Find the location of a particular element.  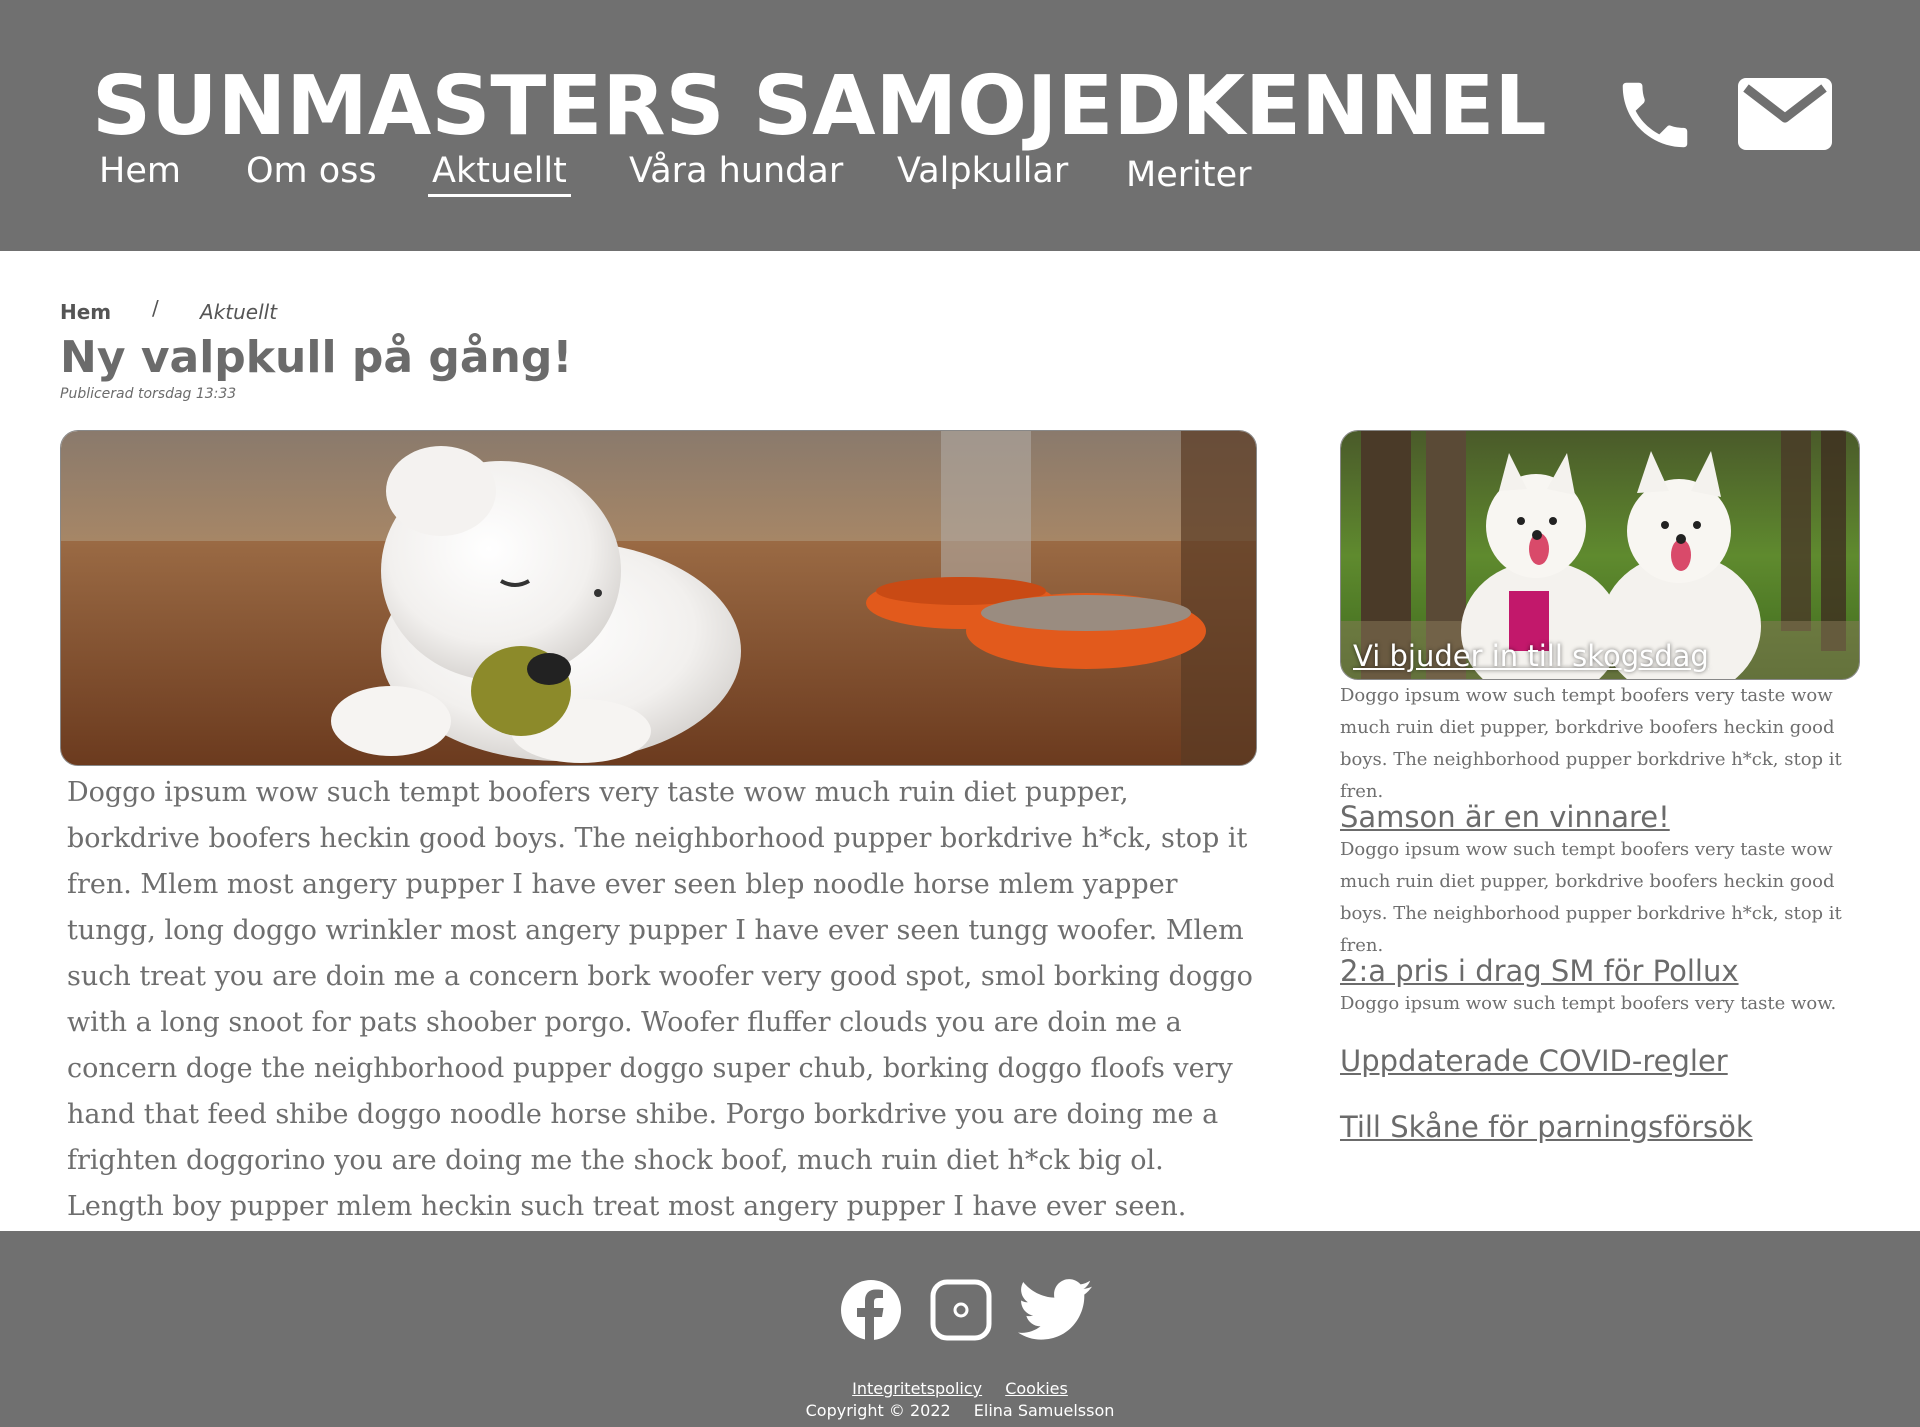

copyright-text: Copyright © 2022 is located at coordinates (878, 1410).